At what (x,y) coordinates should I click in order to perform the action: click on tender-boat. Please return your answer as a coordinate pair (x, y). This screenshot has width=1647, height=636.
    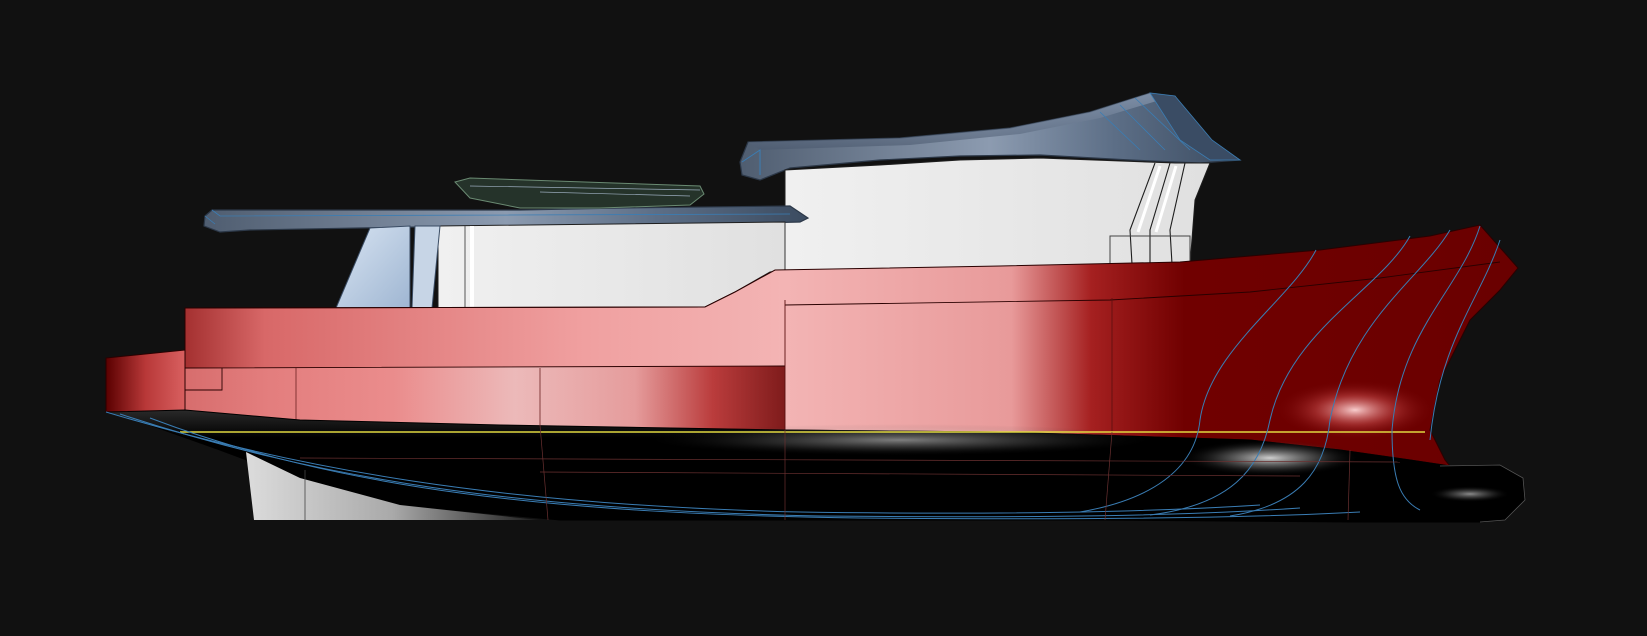
    Looking at the image, I should click on (579, 193).